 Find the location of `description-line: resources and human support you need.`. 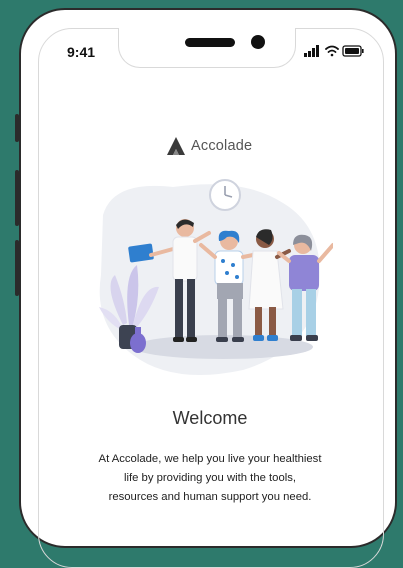

description-line: resources and human support you need. is located at coordinates (210, 497).